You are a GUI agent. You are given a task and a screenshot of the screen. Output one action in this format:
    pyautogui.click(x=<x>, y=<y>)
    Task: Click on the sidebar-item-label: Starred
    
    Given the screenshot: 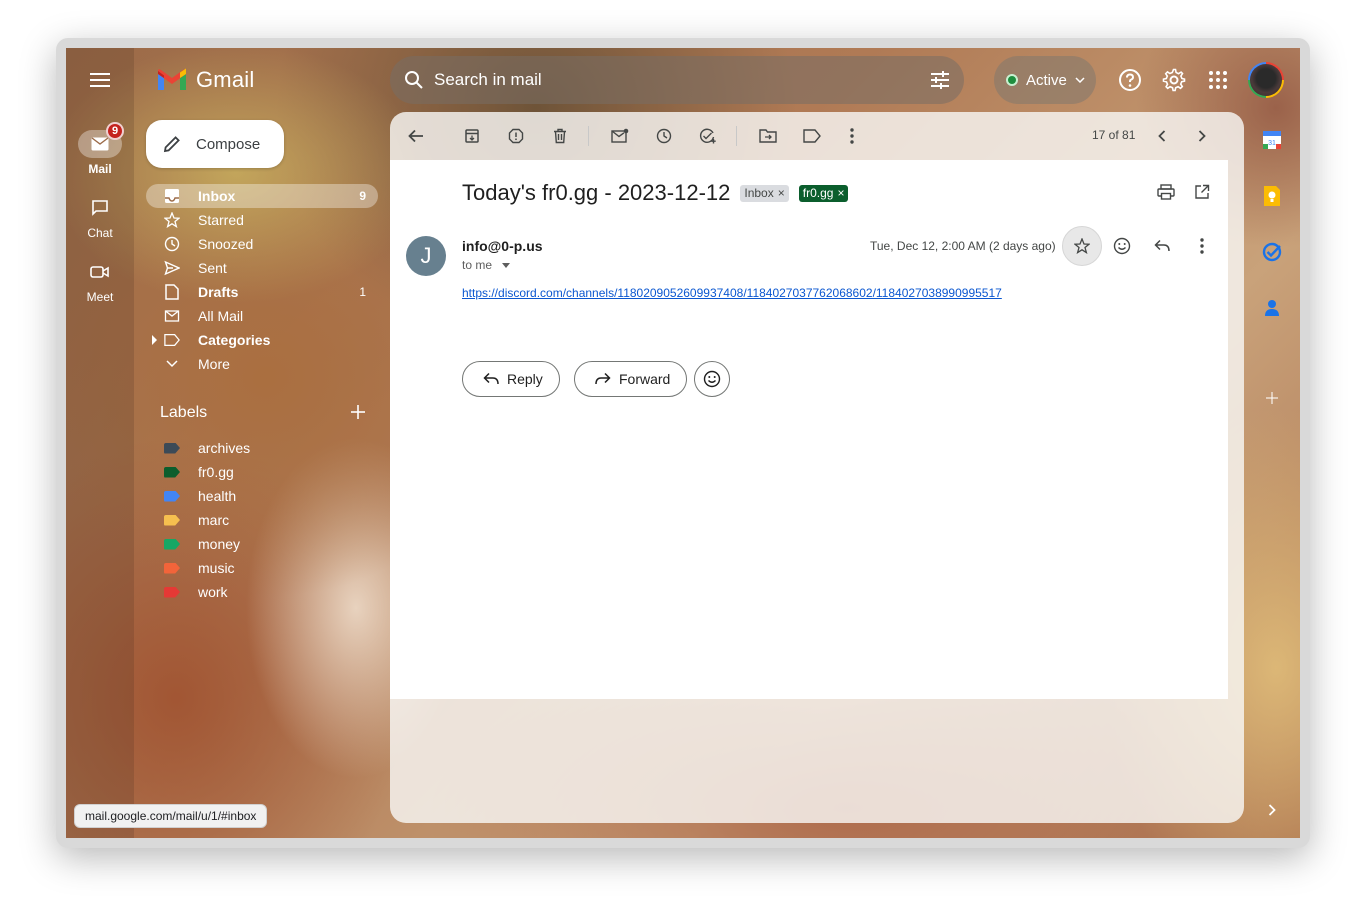 What is the action you would take?
    pyautogui.click(x=221, y=220)
    